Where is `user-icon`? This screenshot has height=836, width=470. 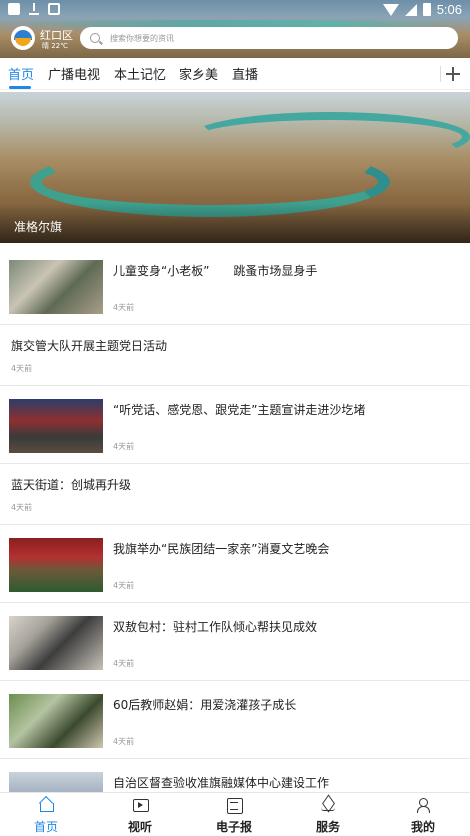 user-icon is located at coordinates (423, 805).